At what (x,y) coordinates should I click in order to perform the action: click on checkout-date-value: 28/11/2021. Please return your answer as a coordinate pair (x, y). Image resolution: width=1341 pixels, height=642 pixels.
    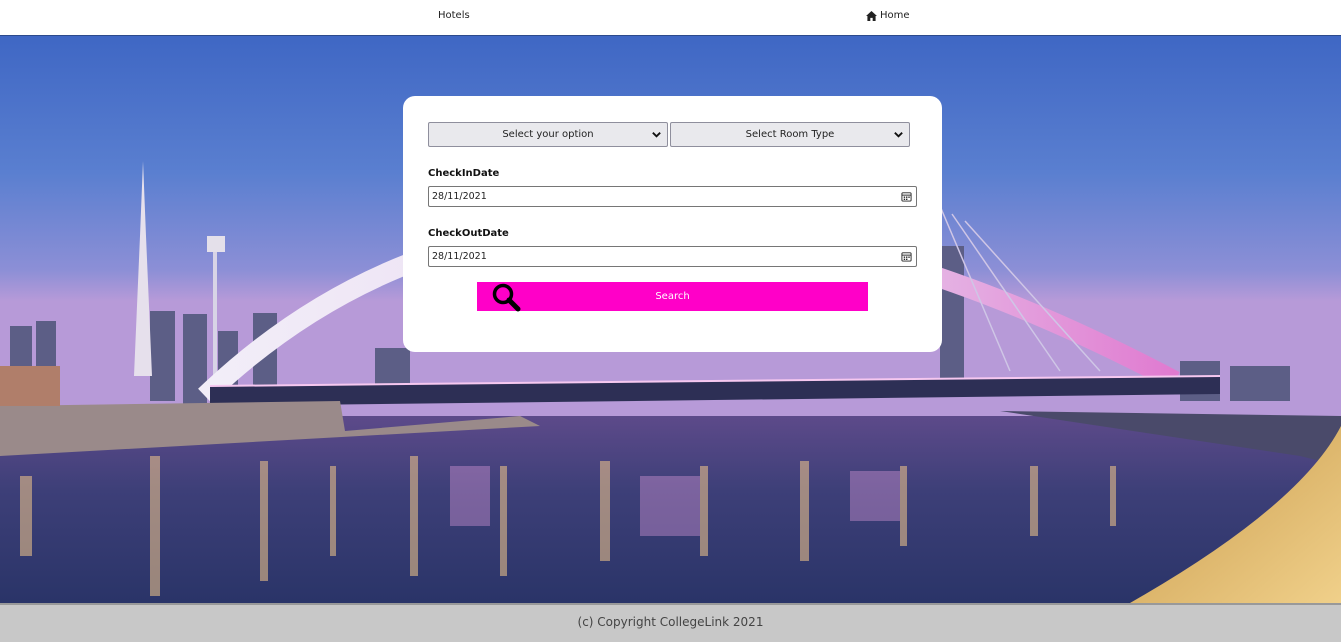
    Looking at the image, I should click on (459, 256).